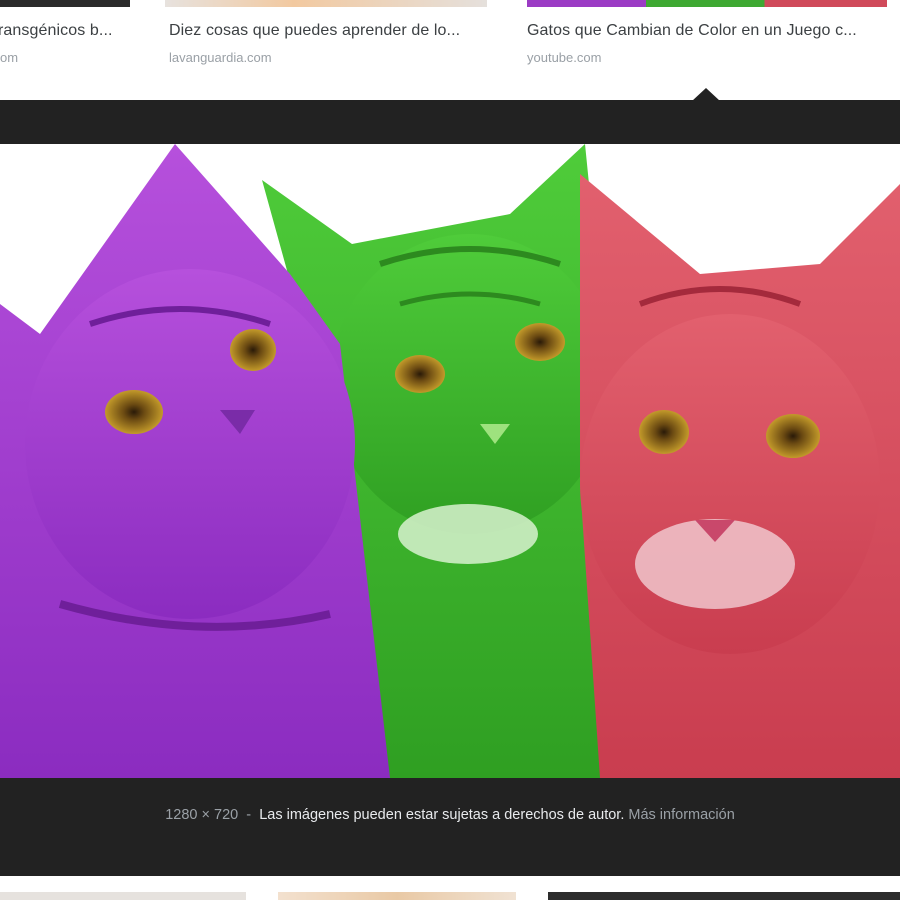  Describe the element at coordinates (65, 50) in the screenshot. I see `result-card: ransgénicos b... om` at that location.